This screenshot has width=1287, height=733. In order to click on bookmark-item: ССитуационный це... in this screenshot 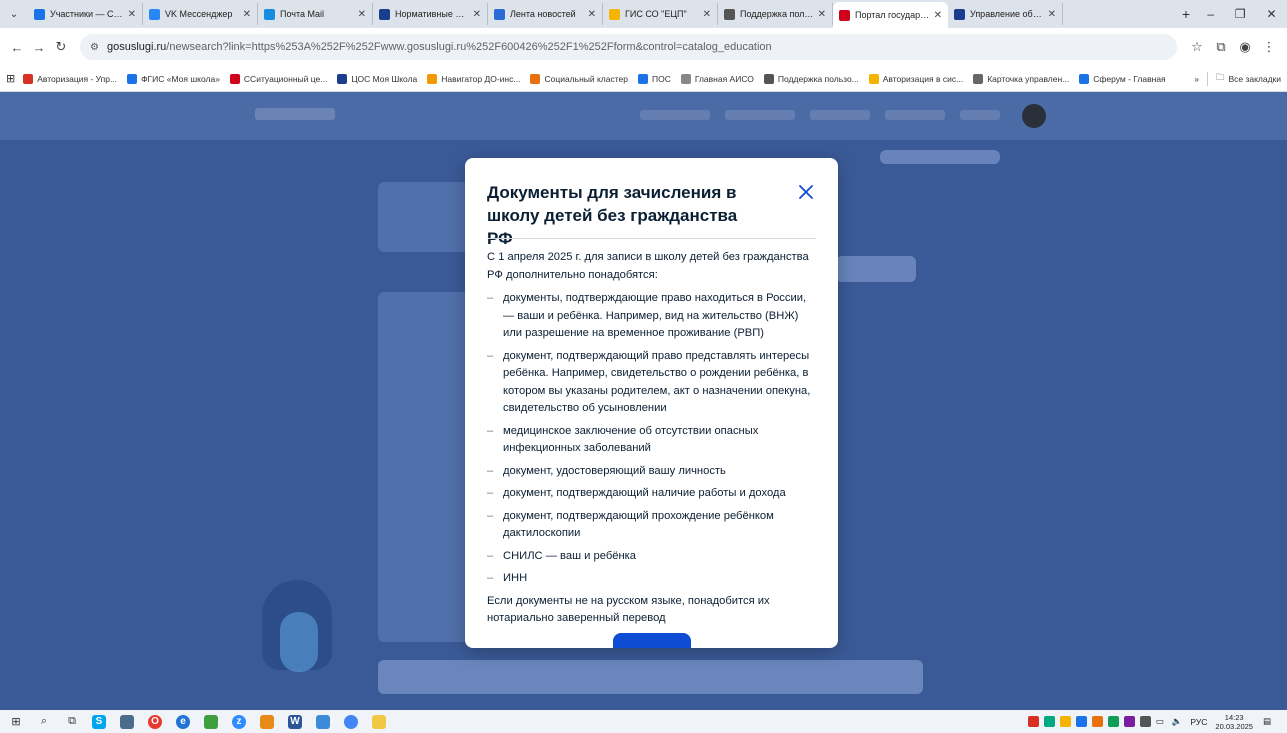, I will do `click(278, 78)`.